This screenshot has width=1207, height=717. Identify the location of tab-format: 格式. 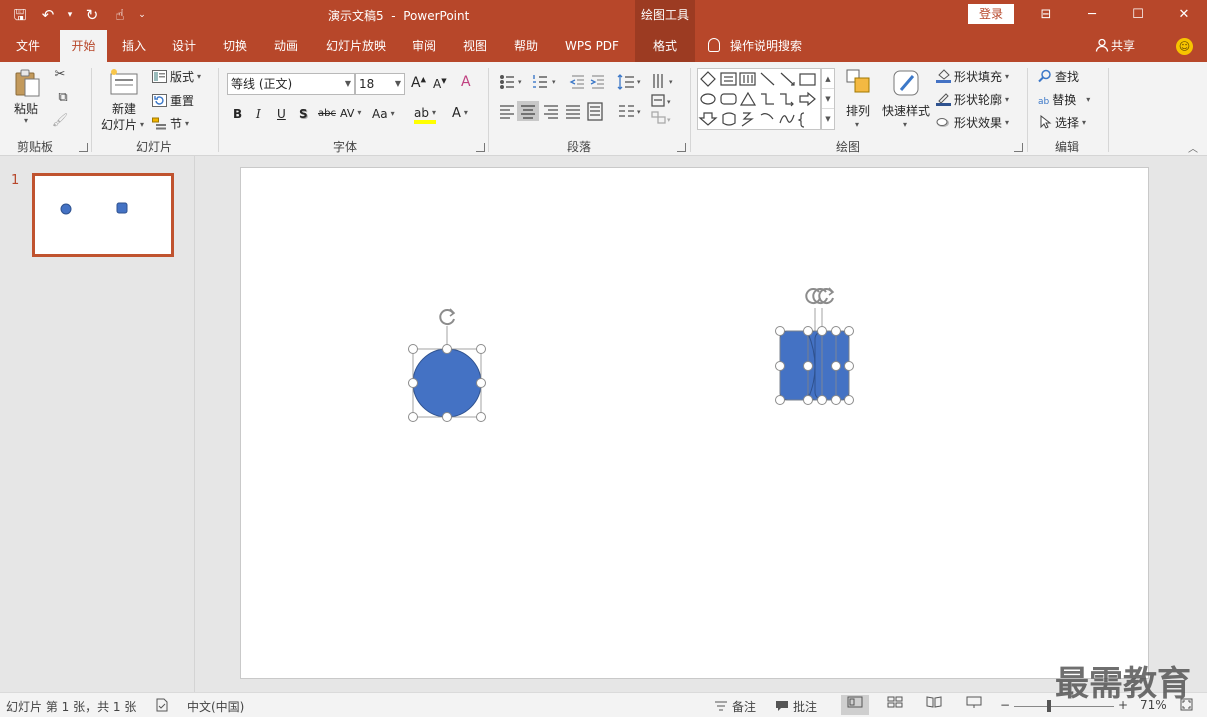
(665, 46).